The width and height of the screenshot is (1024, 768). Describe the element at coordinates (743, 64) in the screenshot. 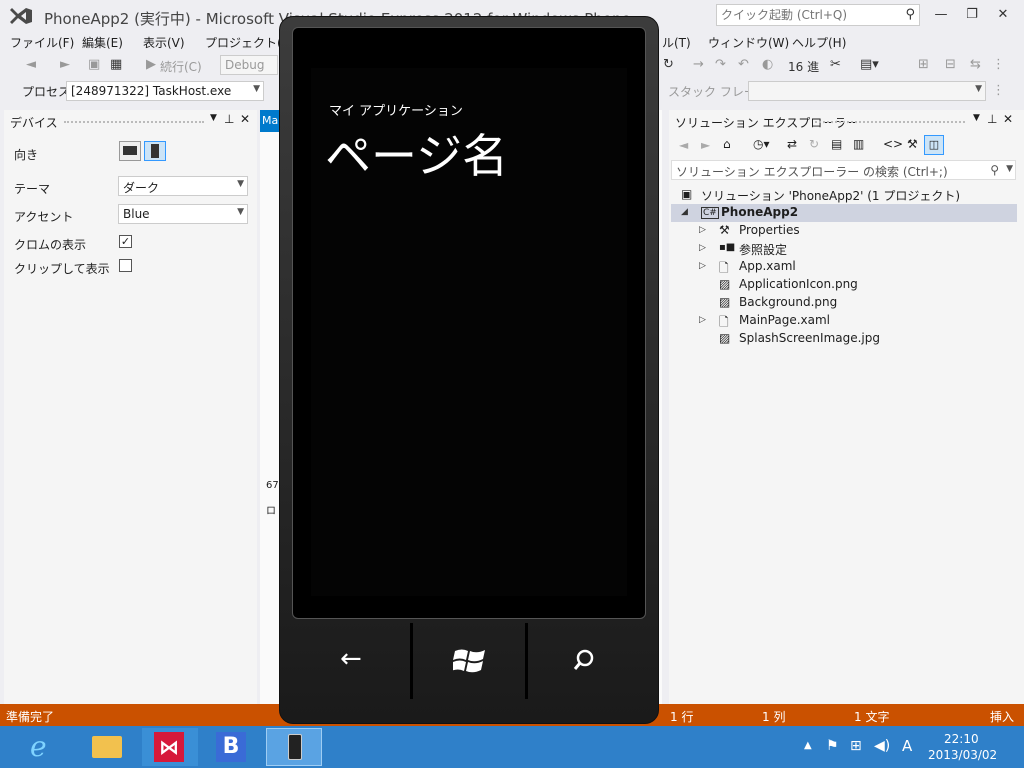

I see `step-out-icon: ↶` at that location.